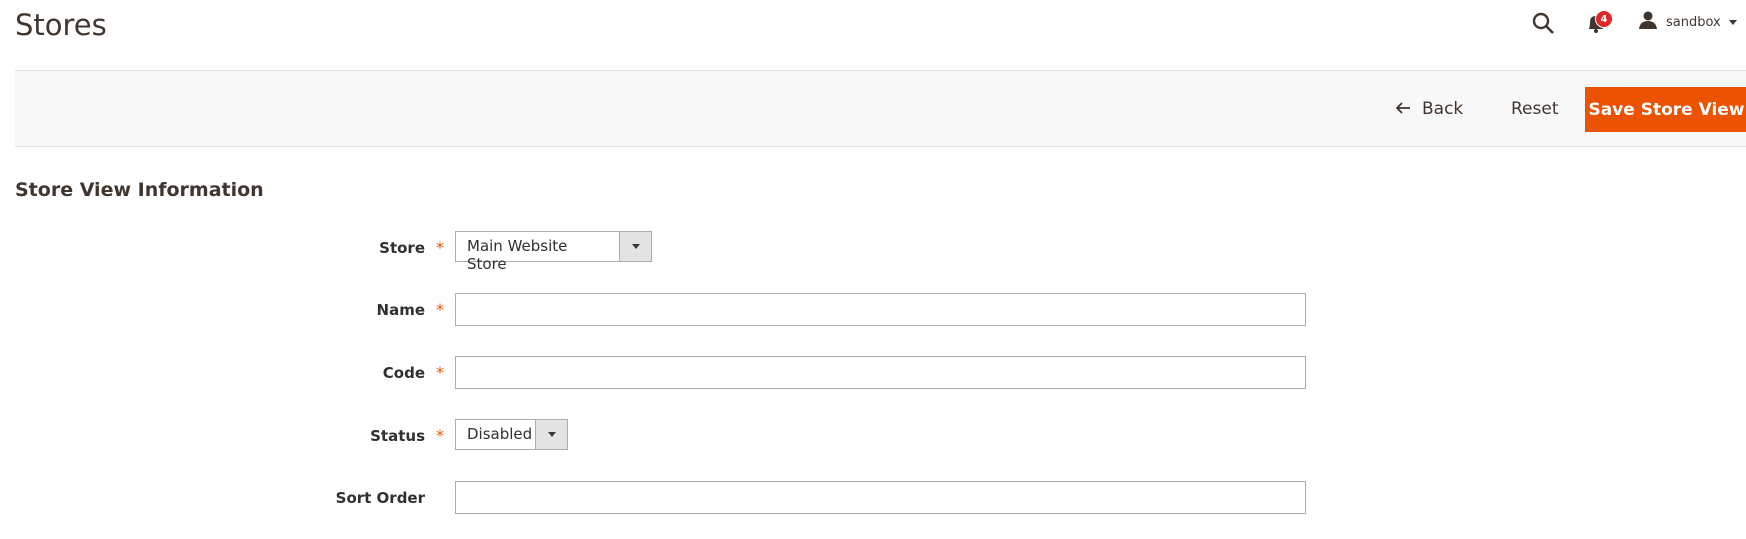 This screenshot has height=539, width=1746. I want to click on store-label: Store, so click(402, 248).